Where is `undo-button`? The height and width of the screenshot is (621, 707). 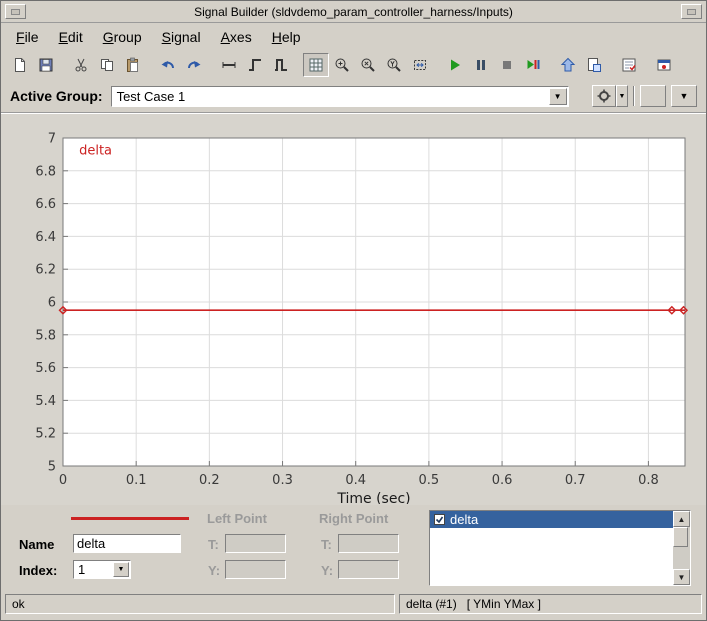 undo-button is located at coordinates (168, 65).